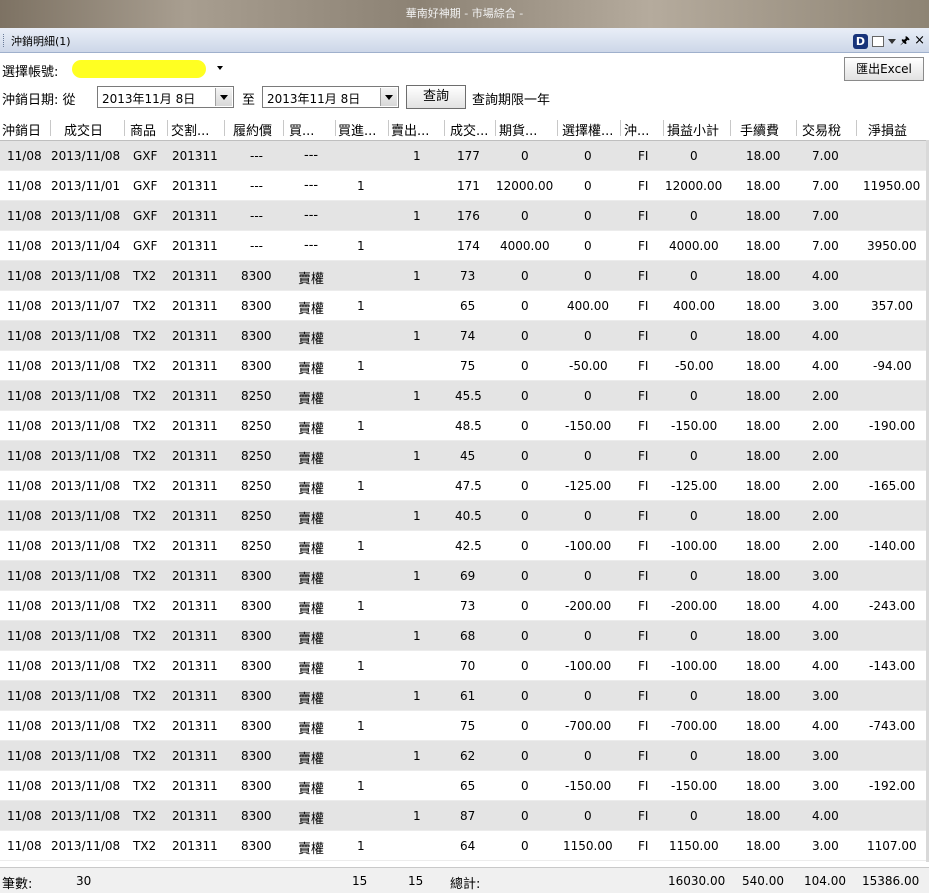 This screenshot has height=893, width=929. I want to click on column-header-settle-date: 沖銷日, so click(21, 129).